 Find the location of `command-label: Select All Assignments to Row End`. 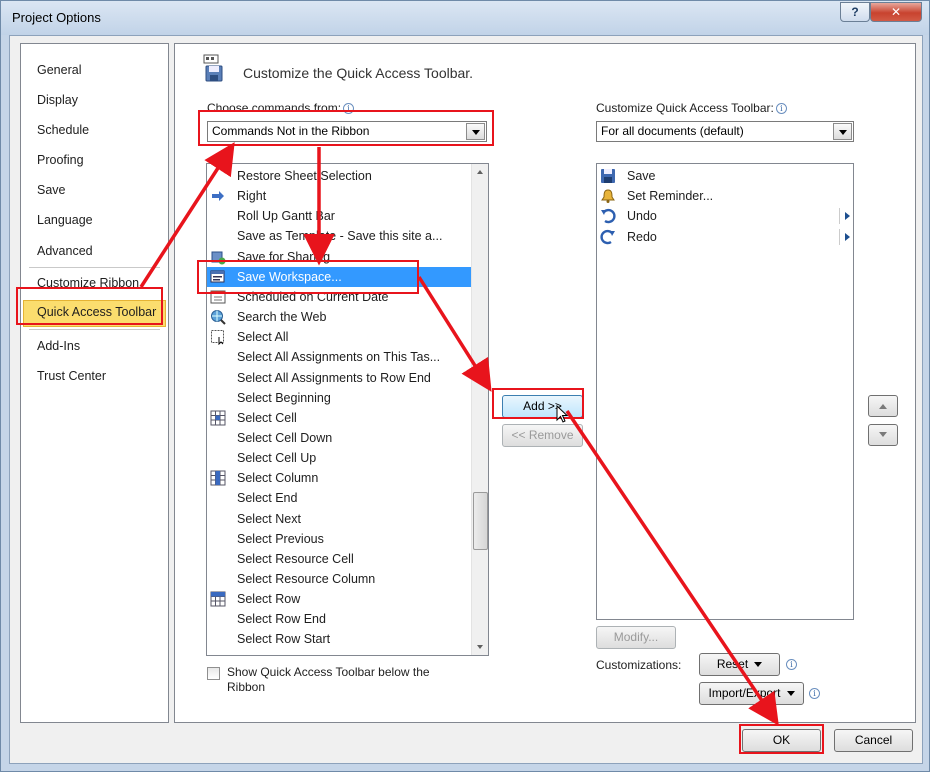

command-label: Select All Assignments to Row End is located at coordinates (334, 377).